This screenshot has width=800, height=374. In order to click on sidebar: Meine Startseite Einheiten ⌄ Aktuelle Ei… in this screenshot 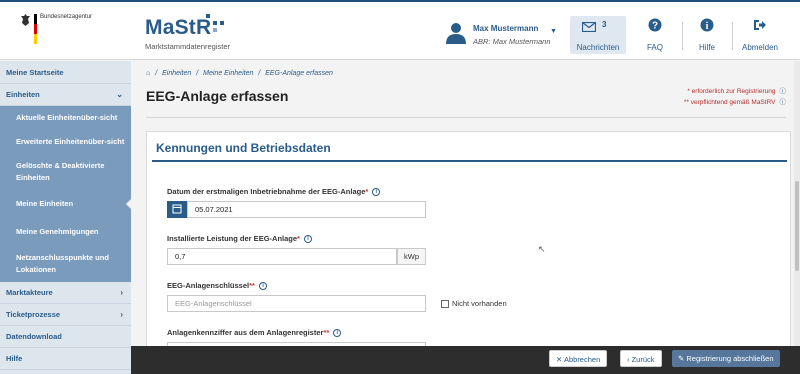, I will do `click(65, 217)`.